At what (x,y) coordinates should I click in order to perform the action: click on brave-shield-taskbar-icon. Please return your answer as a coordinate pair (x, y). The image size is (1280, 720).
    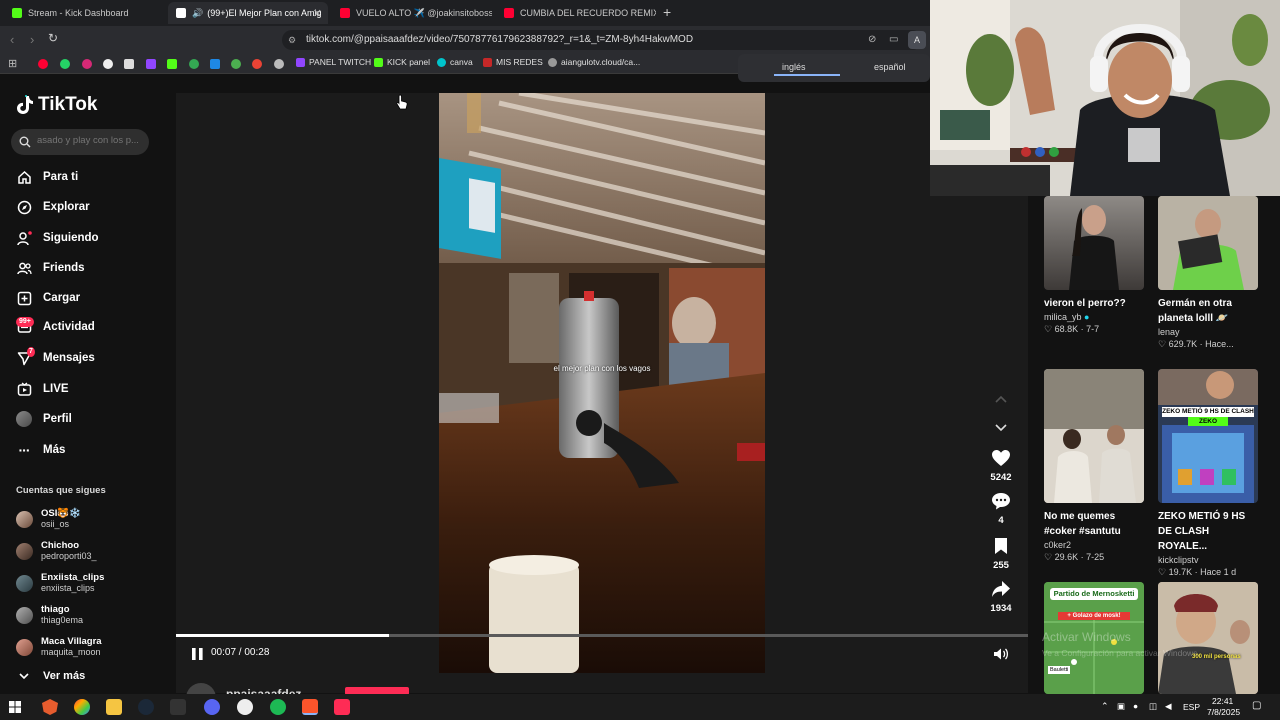
    Looking at the image, I should click on (50, 707).